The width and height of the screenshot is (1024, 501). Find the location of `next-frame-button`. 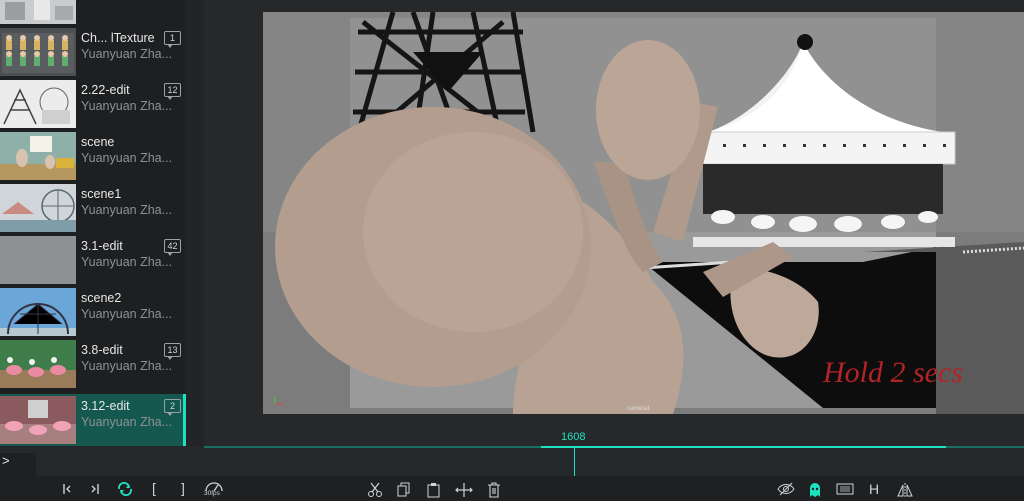

next-frame-button is located at coordinates (95, 490).